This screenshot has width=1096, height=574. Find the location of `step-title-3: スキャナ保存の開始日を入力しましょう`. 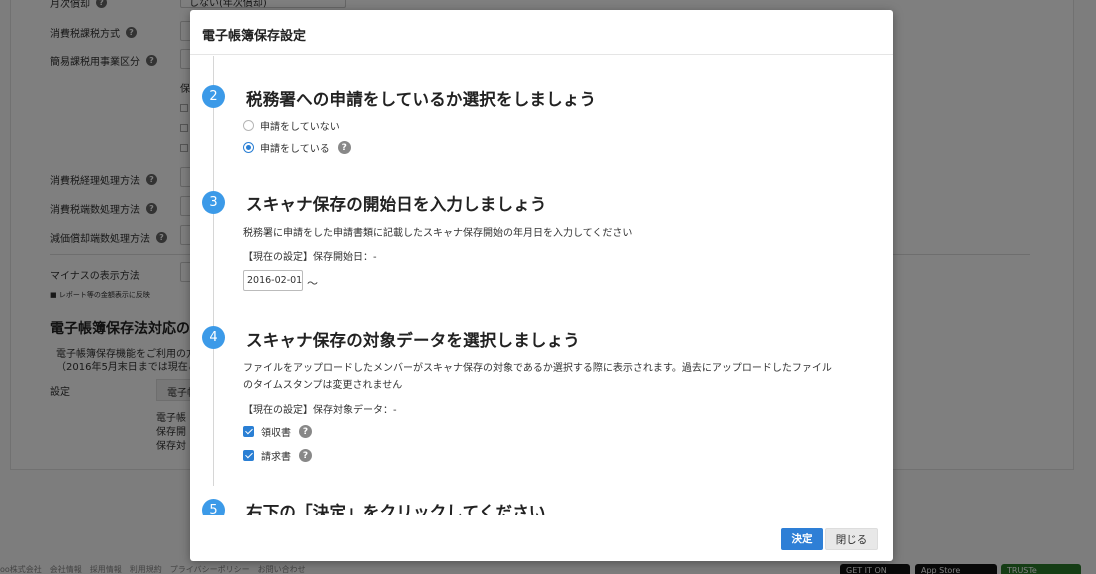

step-title-3: スキャナ保存の開始日を入力しましょう is located at coordinates (396, 204).